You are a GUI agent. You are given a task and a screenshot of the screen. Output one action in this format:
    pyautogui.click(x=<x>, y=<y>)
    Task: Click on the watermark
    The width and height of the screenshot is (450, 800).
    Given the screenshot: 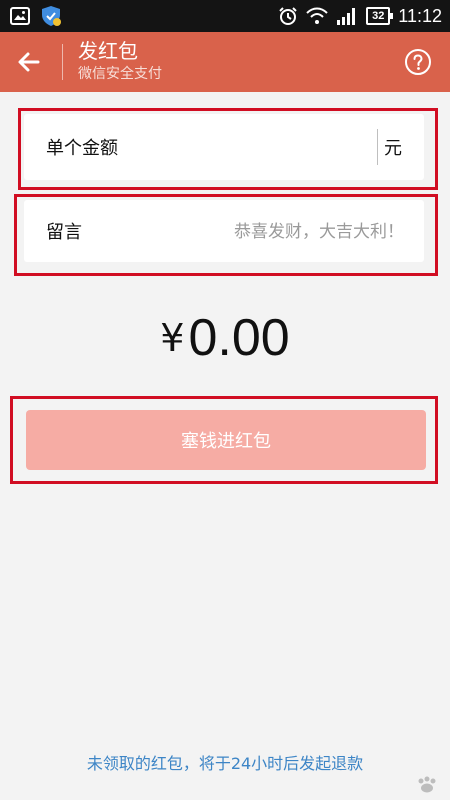 What is the action you would take?
    pyautogui.click(x=429, y=785)
    